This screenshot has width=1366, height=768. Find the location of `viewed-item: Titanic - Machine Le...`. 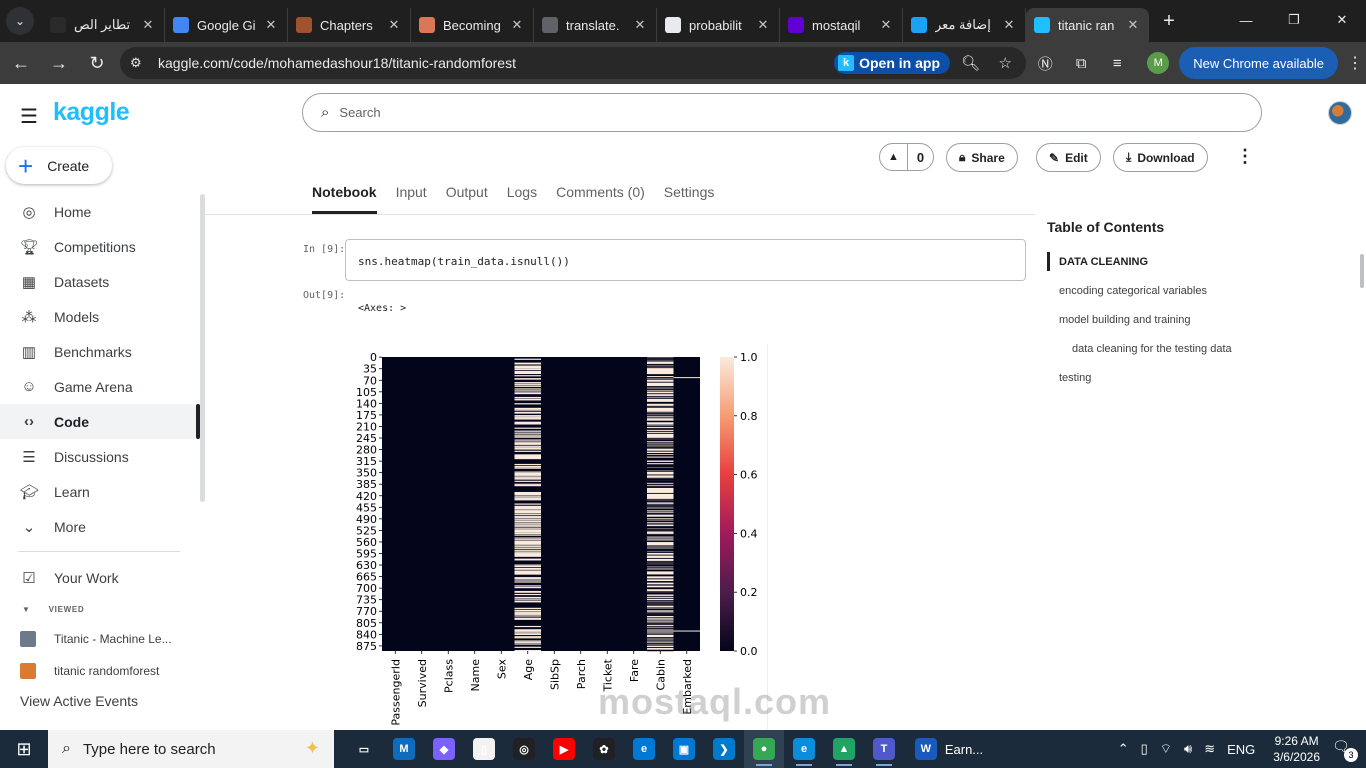

viewed-item: Titanic - Machine Le... is located at coordinates (100, 639).